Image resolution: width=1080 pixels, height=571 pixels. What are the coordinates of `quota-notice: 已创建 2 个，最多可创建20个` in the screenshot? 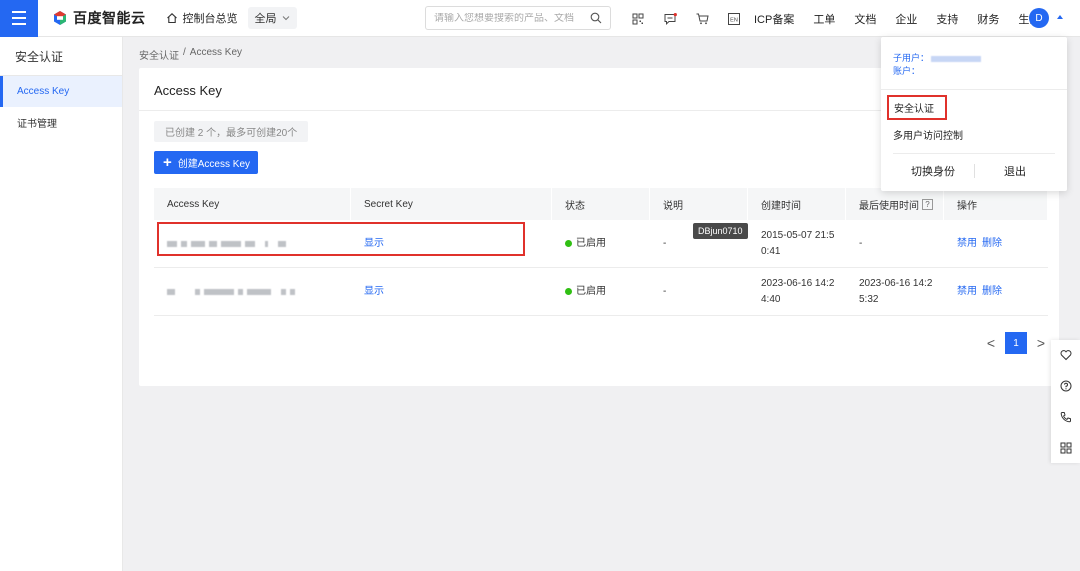 It's located at (231, 131).